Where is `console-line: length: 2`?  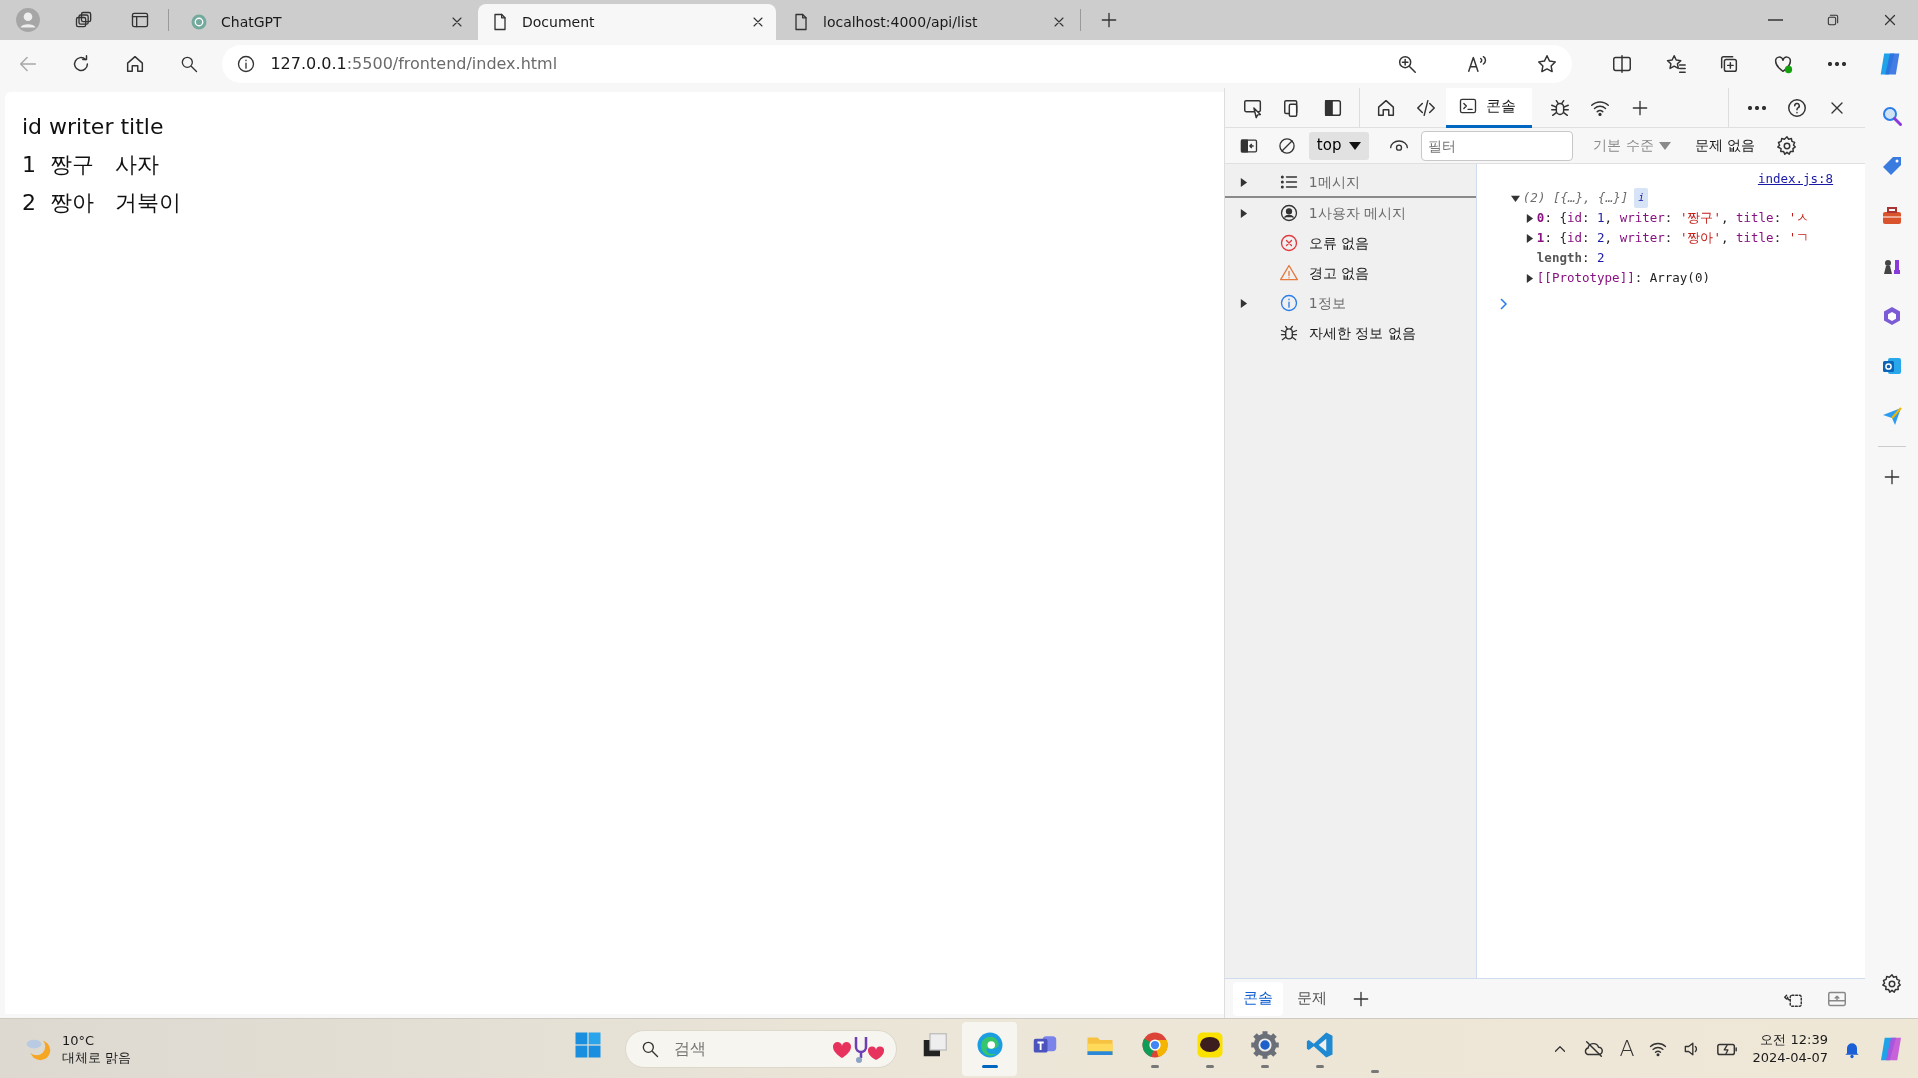
console-line: length: 2 is located at coordinates (1570, 258).